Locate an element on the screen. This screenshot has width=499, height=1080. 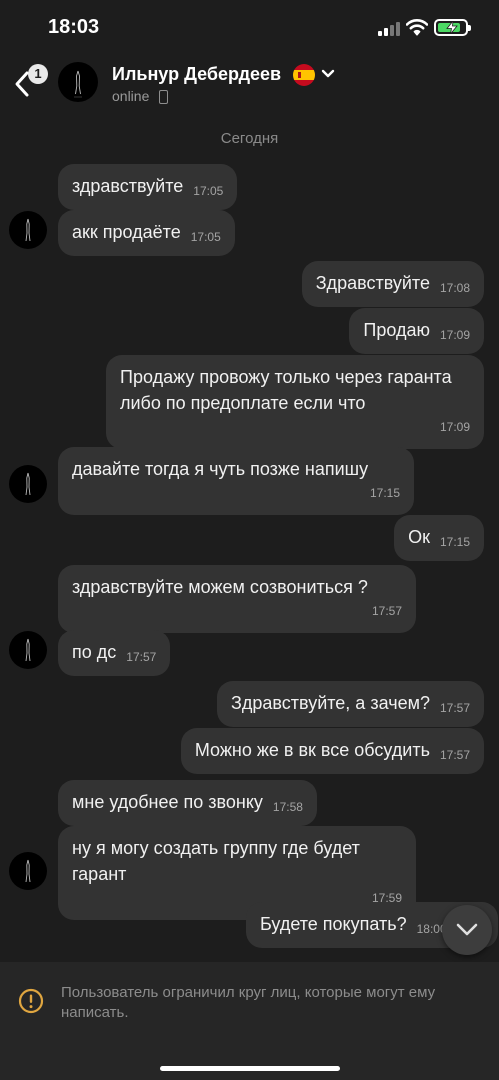
incoming-message: давайте тогда я чуть позже напишу 17:15 is located at coordinates (236, 481).